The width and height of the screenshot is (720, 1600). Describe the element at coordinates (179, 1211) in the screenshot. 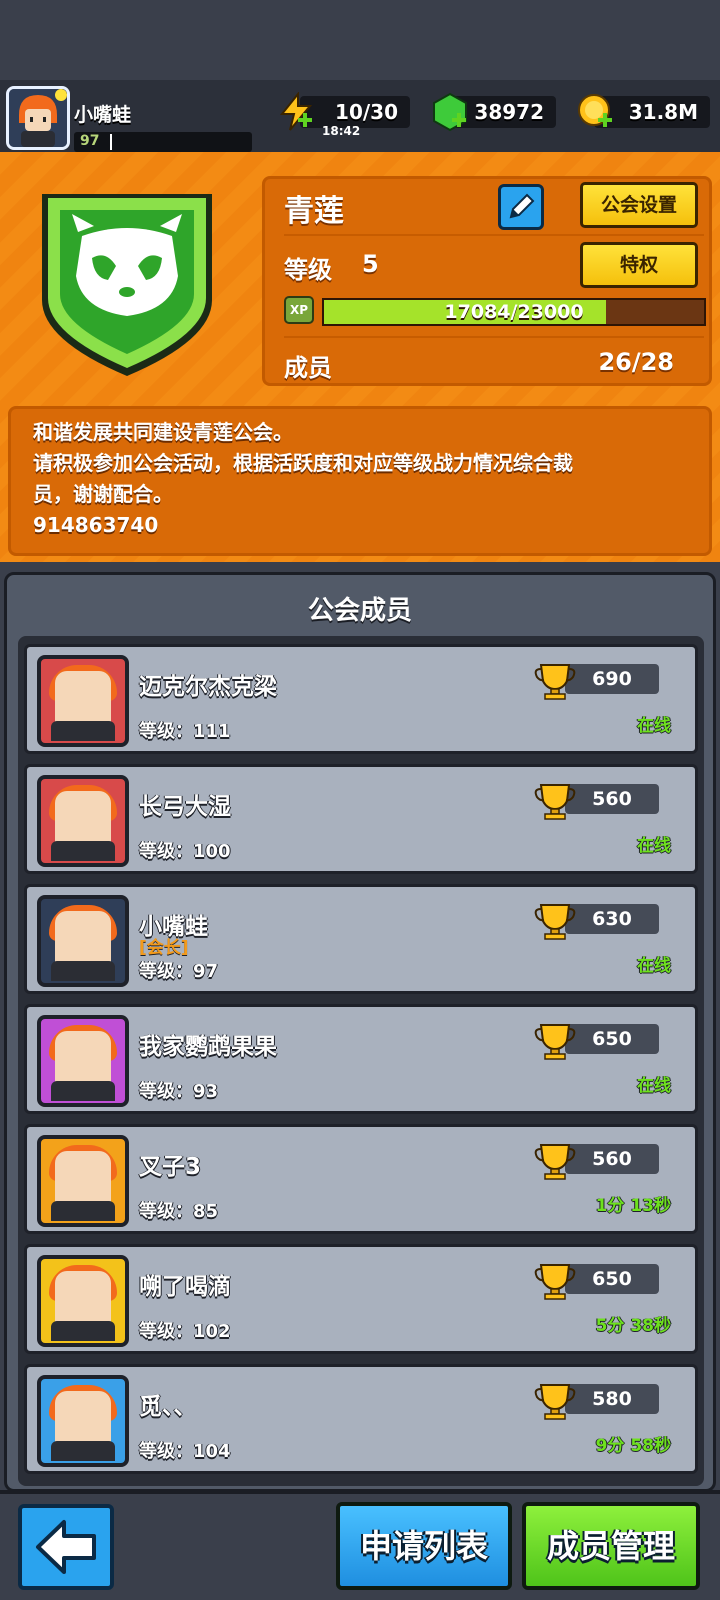

I see `member-level: 等级：85` at that location.